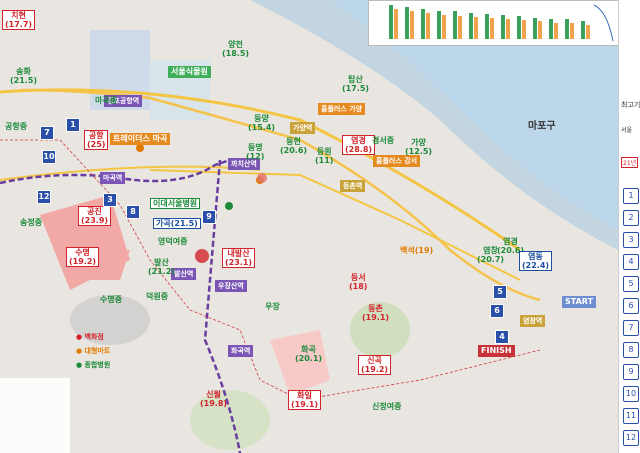 The width and height of the screenshot is (640, 453). I want to click on school-label: 염동 (22.4), so click(536, 261).